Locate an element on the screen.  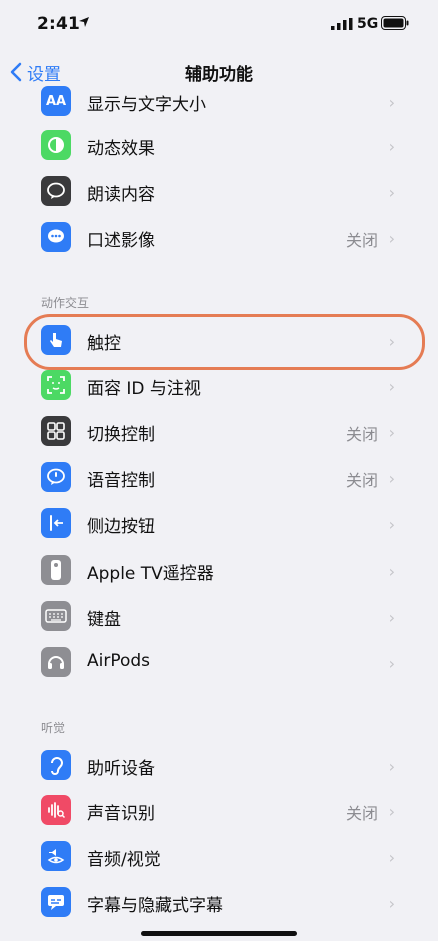
list-item-voice-control: 语音控制 关闭 › is located at coordinates (219, 477).